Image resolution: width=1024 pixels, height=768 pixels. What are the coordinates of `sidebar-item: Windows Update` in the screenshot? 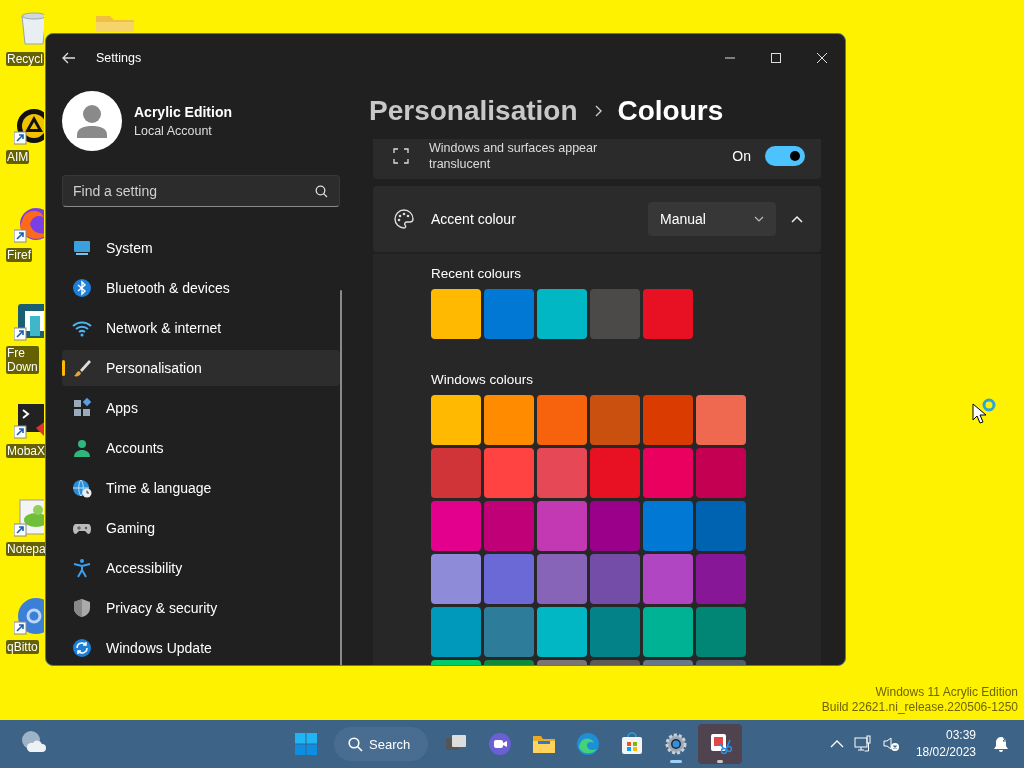 It's located at (201, 647).